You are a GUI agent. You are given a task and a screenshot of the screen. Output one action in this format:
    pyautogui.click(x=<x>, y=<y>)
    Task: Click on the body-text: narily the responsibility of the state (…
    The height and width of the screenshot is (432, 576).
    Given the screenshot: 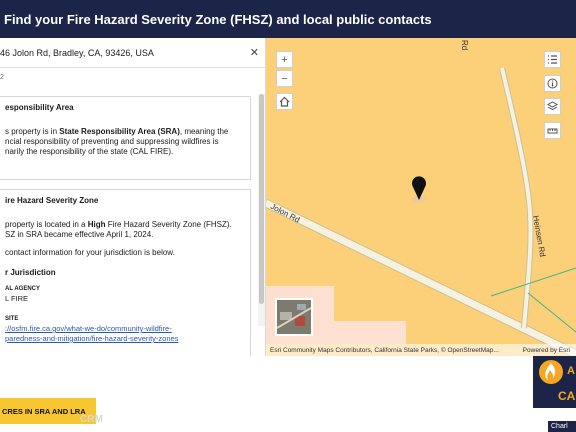 What is the action you would take?
    pyautogui.click(x=89, y=151)
    